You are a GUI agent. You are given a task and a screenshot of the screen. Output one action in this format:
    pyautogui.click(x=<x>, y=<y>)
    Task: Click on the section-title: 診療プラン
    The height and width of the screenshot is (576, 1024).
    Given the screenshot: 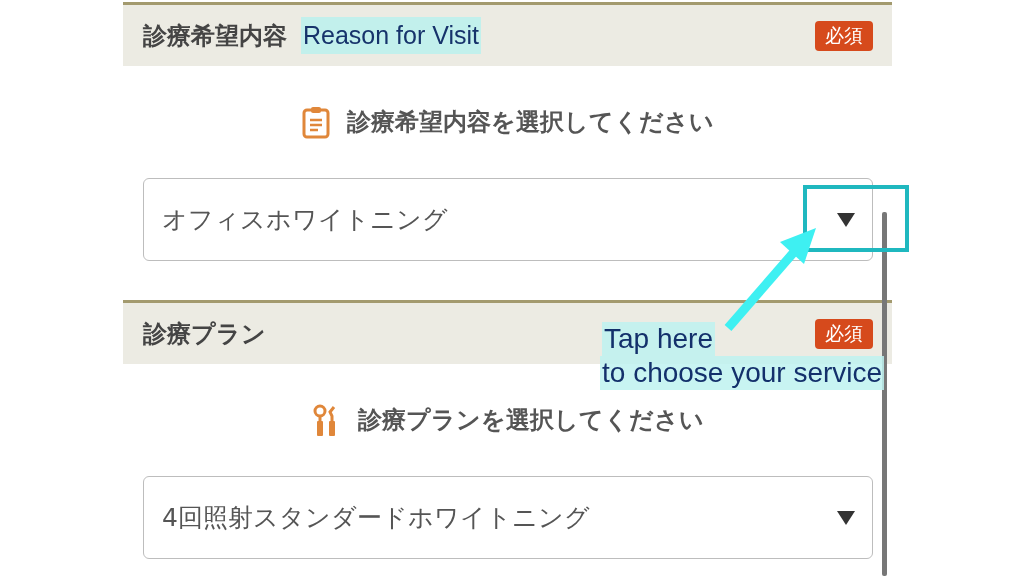 What is the action you would take?
    pyautogui.click(x=204, y=334)
    